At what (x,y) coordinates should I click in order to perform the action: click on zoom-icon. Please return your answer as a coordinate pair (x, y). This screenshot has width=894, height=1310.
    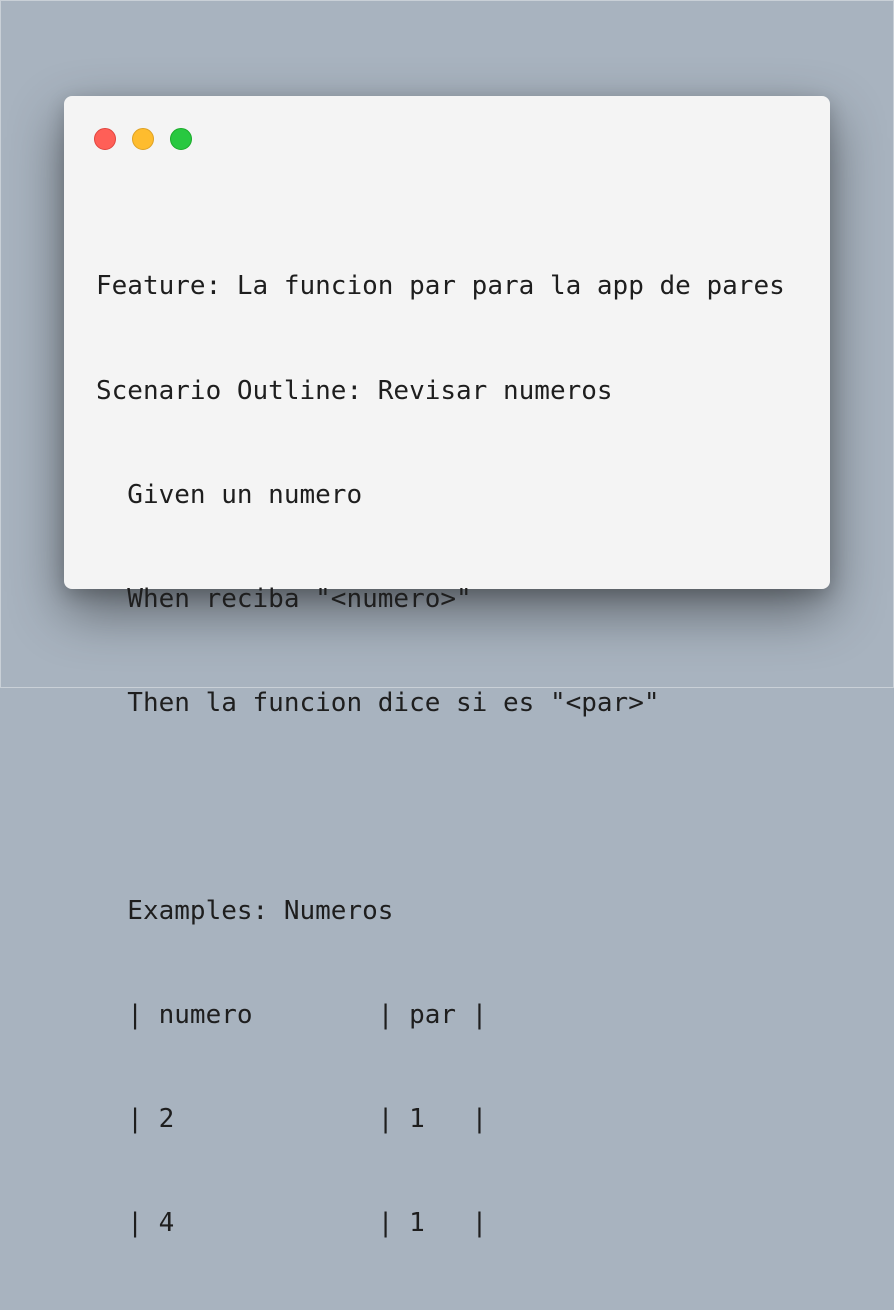
    Looking at the image, I should click on (181, 139).